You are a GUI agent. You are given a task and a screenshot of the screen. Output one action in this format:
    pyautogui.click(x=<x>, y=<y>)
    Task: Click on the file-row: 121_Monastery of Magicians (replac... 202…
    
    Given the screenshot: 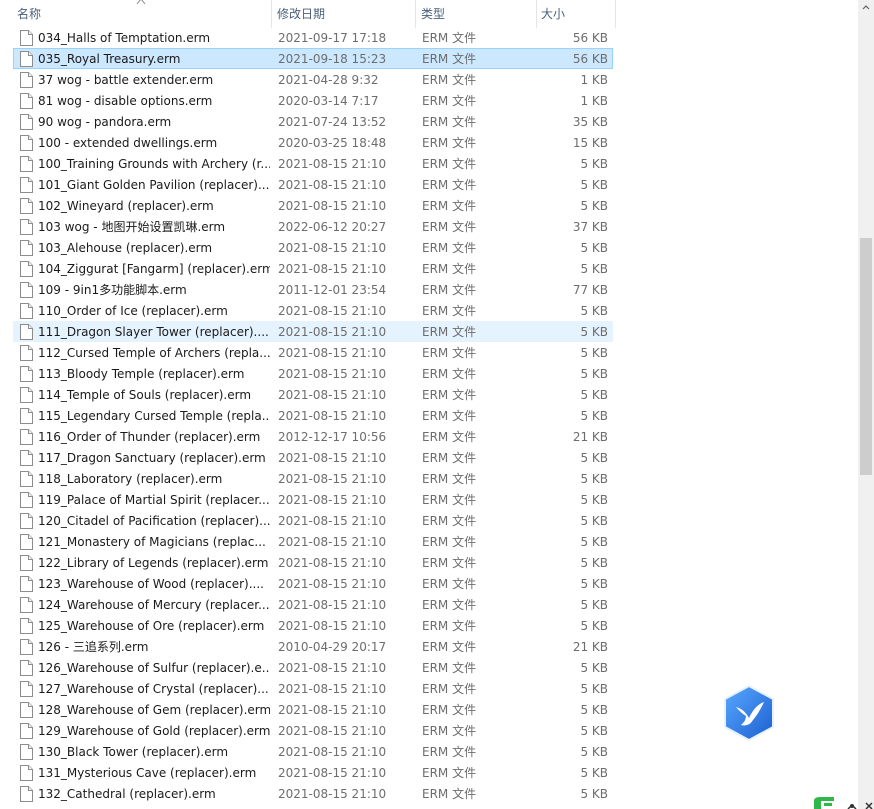 What is the action you would take?
    pyautogui.click(x=313, y=541)
    